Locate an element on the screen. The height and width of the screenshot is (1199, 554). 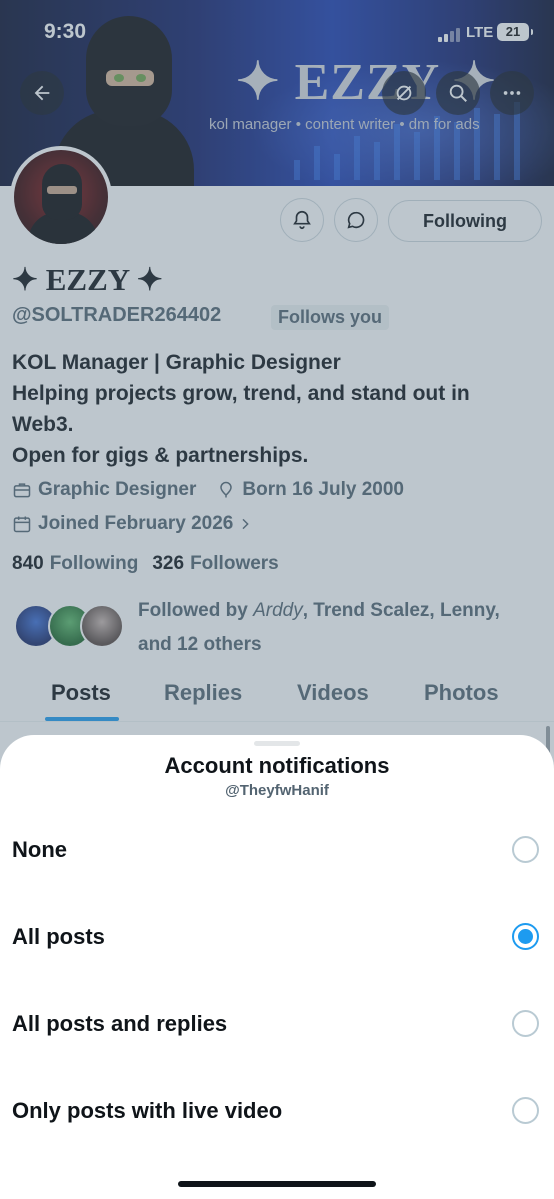
option-live-video: Only posts with live video is located at coordinates (277, 1111).